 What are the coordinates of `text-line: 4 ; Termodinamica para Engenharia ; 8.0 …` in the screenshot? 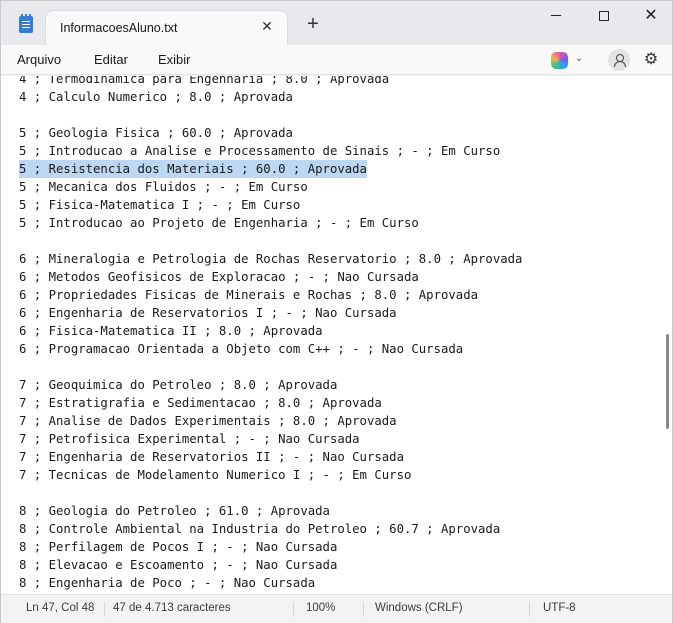 It's located at (270, 82).